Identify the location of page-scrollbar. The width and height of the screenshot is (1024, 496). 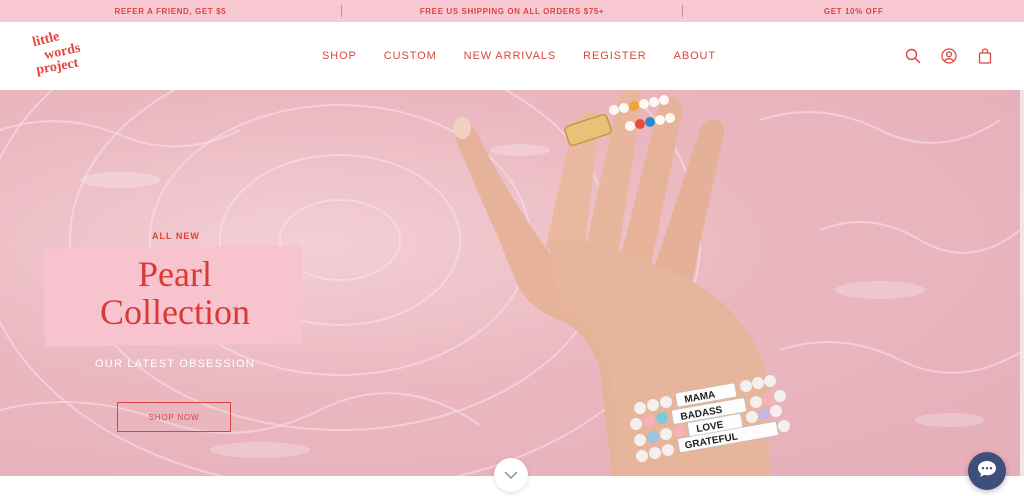
(1022, 283).